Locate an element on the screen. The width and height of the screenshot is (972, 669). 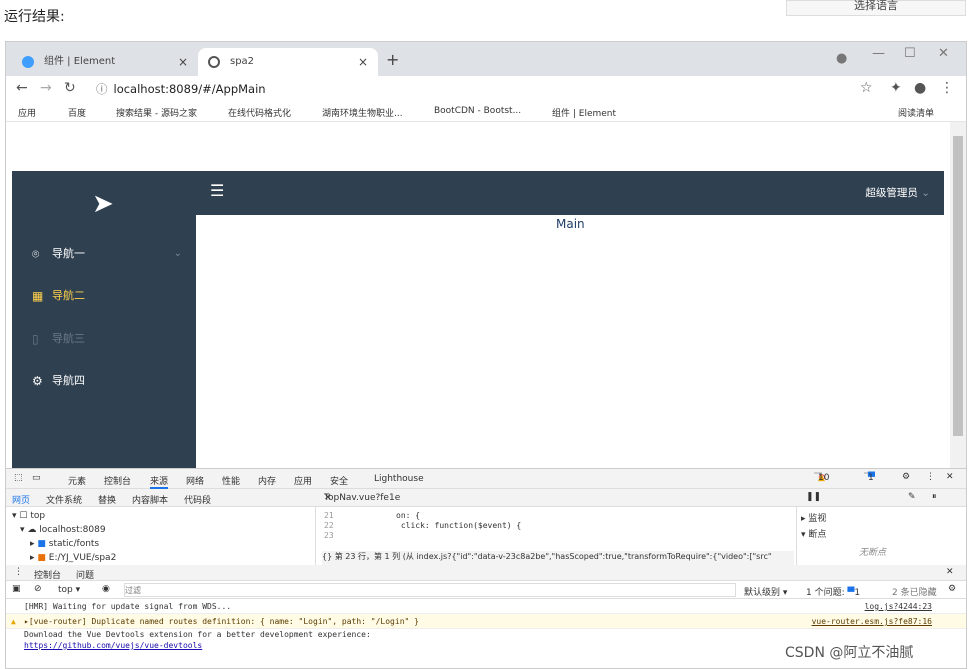
drawer-tab-console: 控制台 is located at coordinates (47, 574).